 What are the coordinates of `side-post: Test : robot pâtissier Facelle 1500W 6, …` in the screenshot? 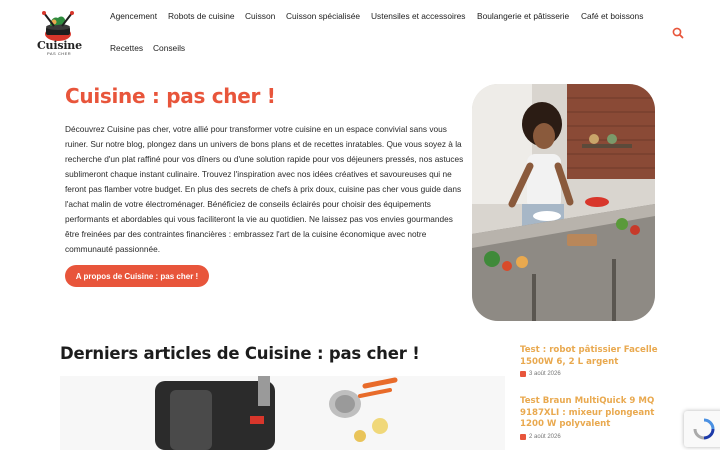 It's located at (600, 361).